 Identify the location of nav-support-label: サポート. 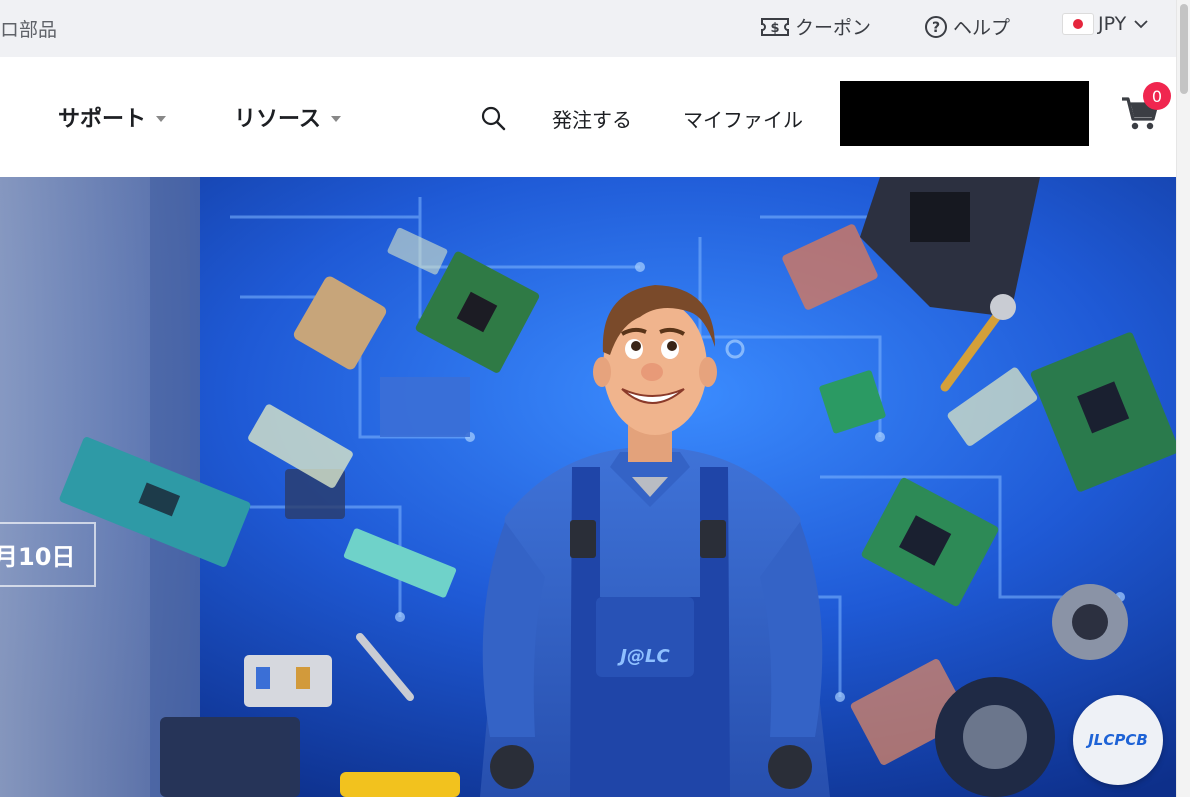
(102, 119).